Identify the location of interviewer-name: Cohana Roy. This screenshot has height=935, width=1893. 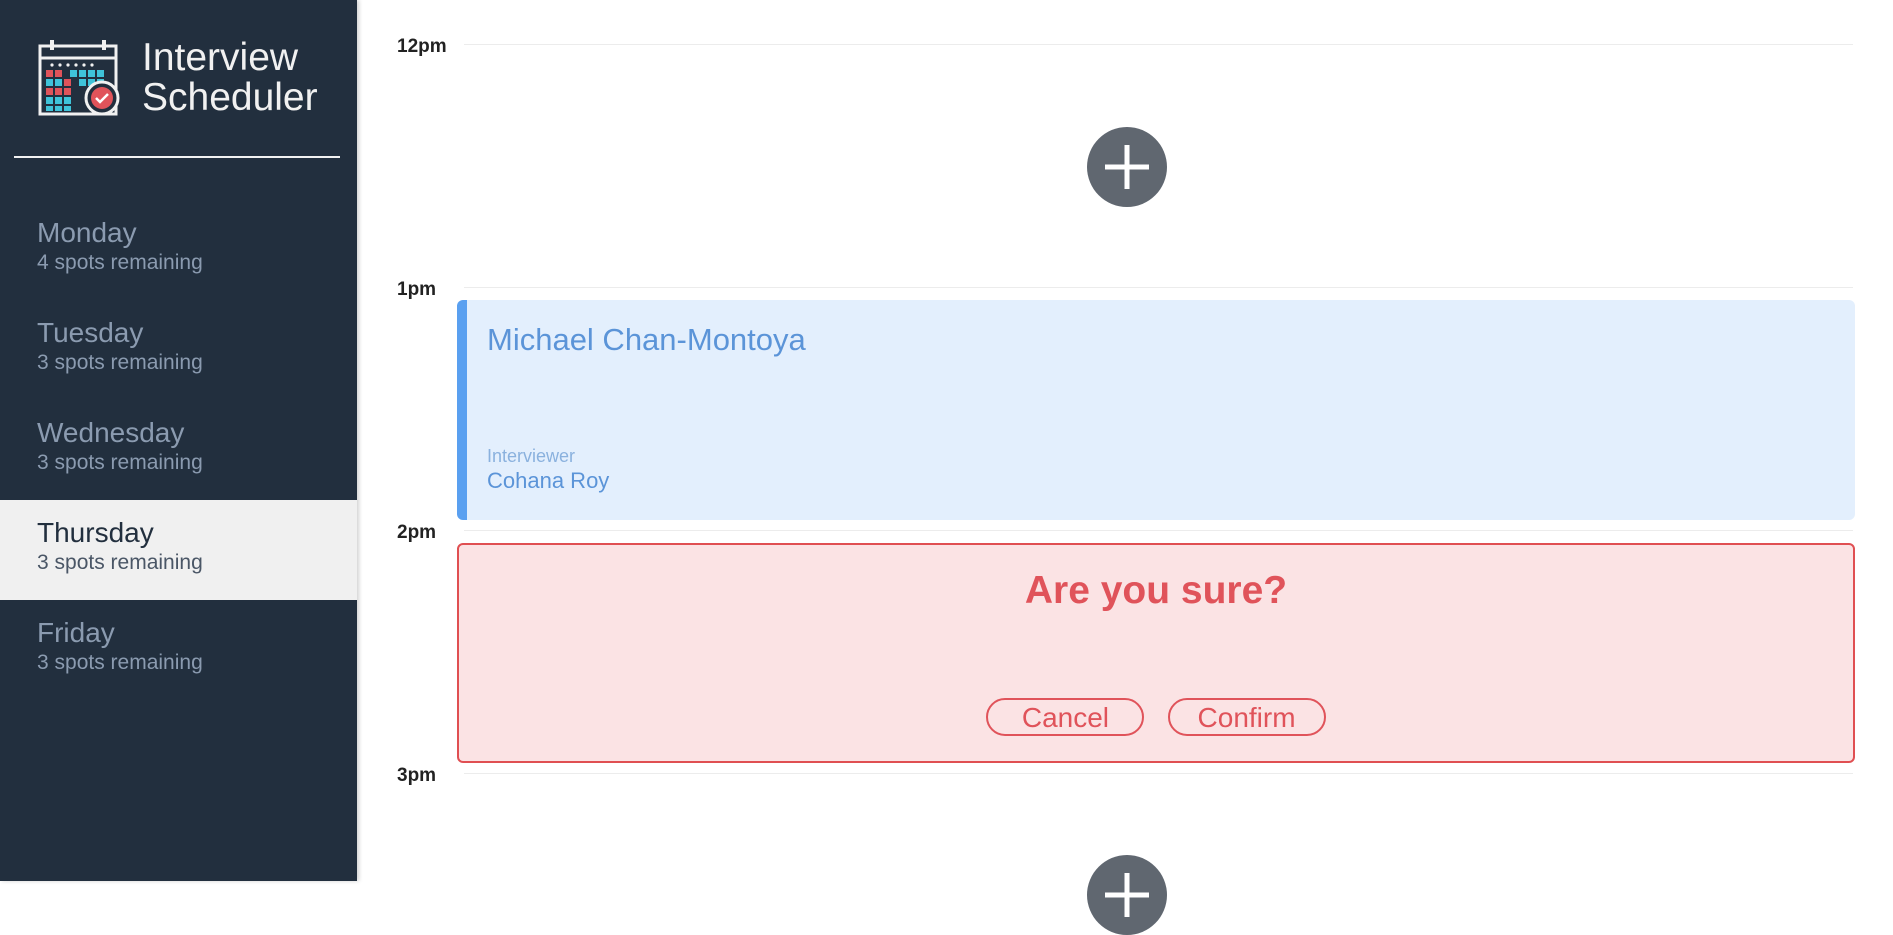
(548, 480).